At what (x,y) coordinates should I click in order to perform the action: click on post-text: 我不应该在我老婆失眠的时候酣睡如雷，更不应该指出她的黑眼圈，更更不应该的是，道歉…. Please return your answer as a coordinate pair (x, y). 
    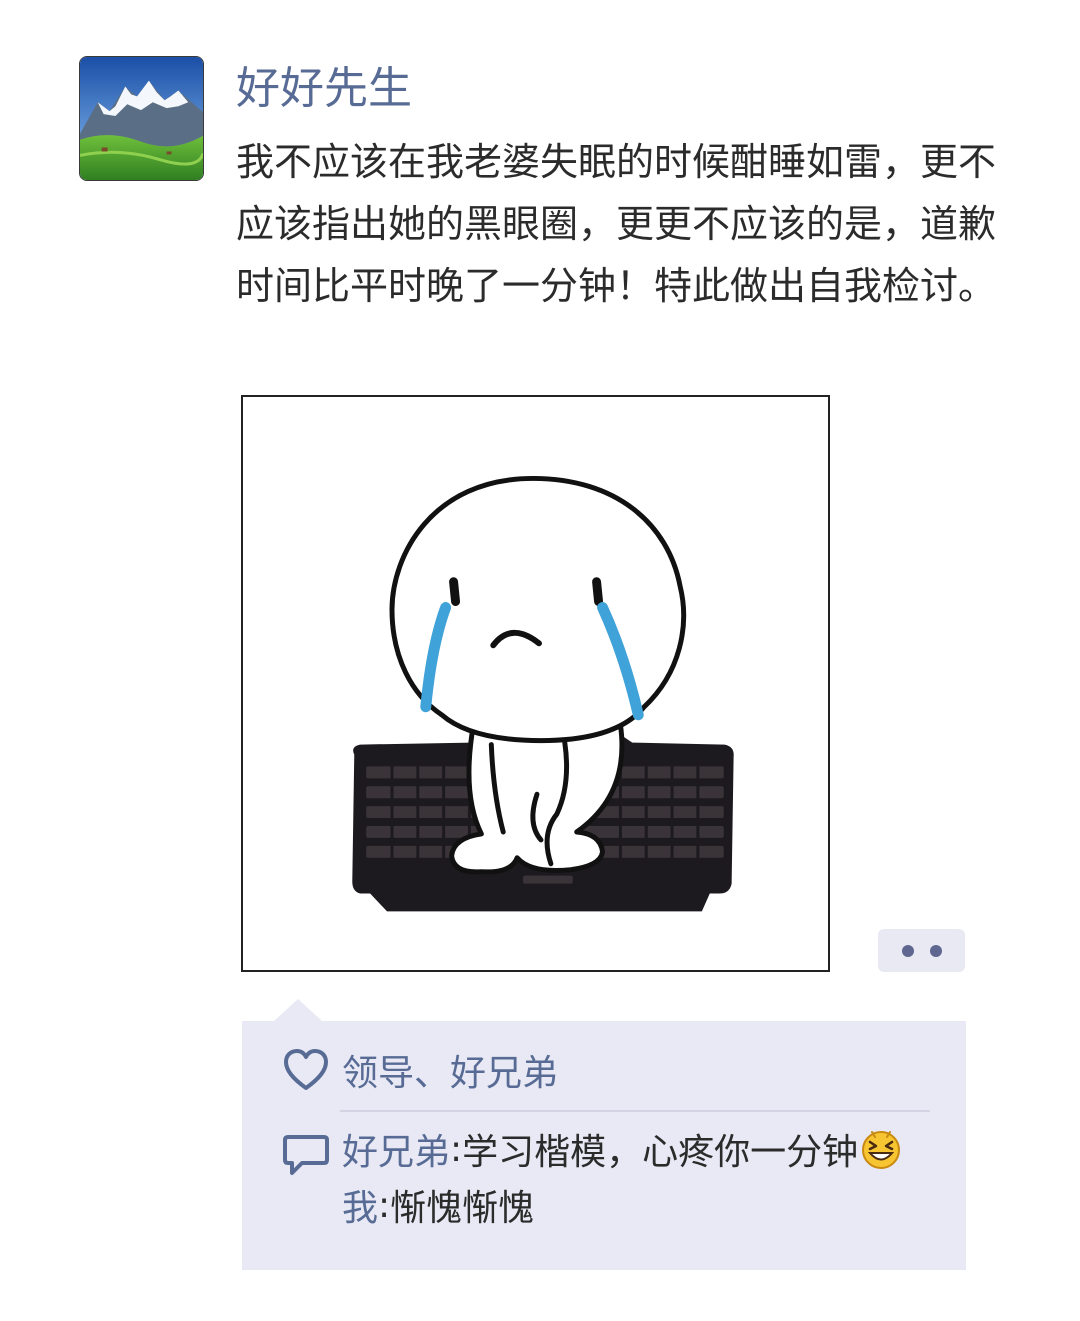
    Looking at the image, I should click on (616, 224).